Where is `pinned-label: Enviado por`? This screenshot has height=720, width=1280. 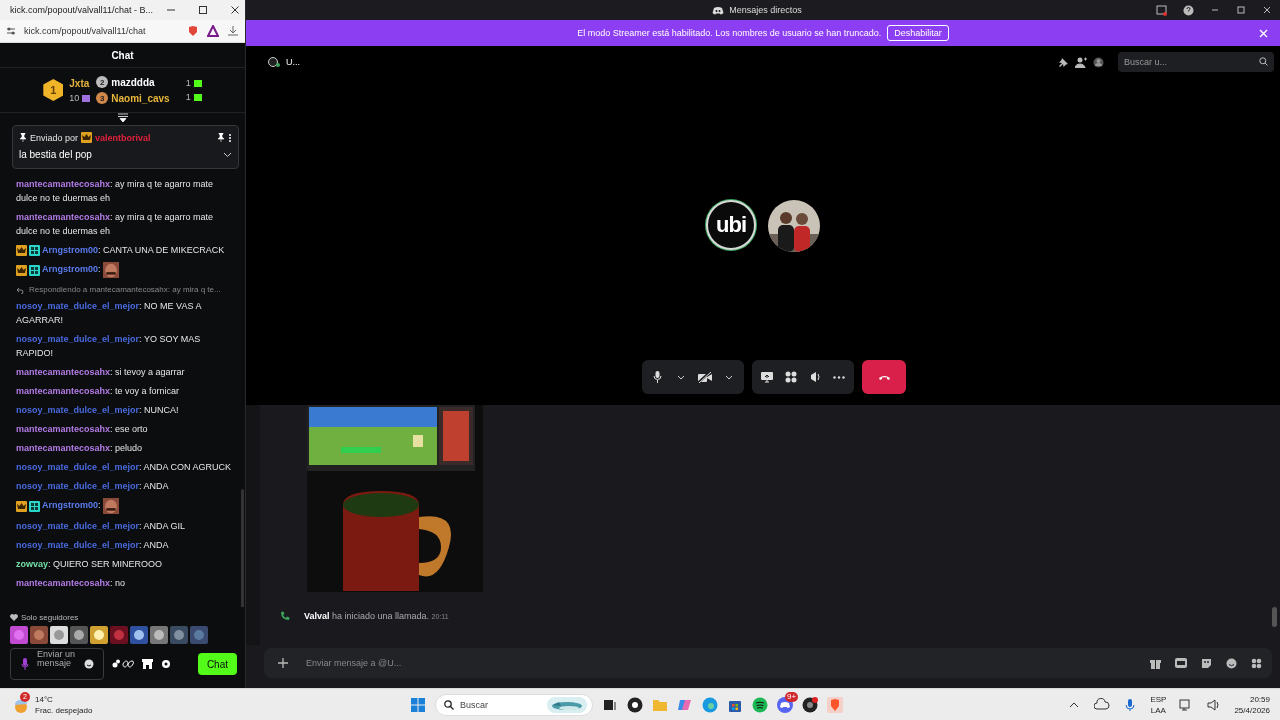
pinned-label: Enviado por is located at coordinates (54, 137).